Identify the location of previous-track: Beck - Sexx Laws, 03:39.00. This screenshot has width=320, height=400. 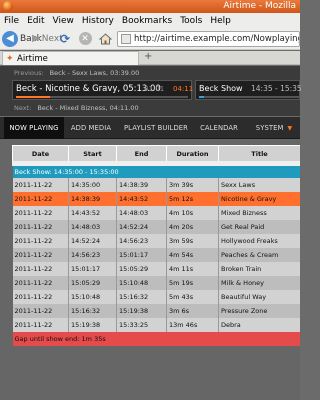
(94, 73).